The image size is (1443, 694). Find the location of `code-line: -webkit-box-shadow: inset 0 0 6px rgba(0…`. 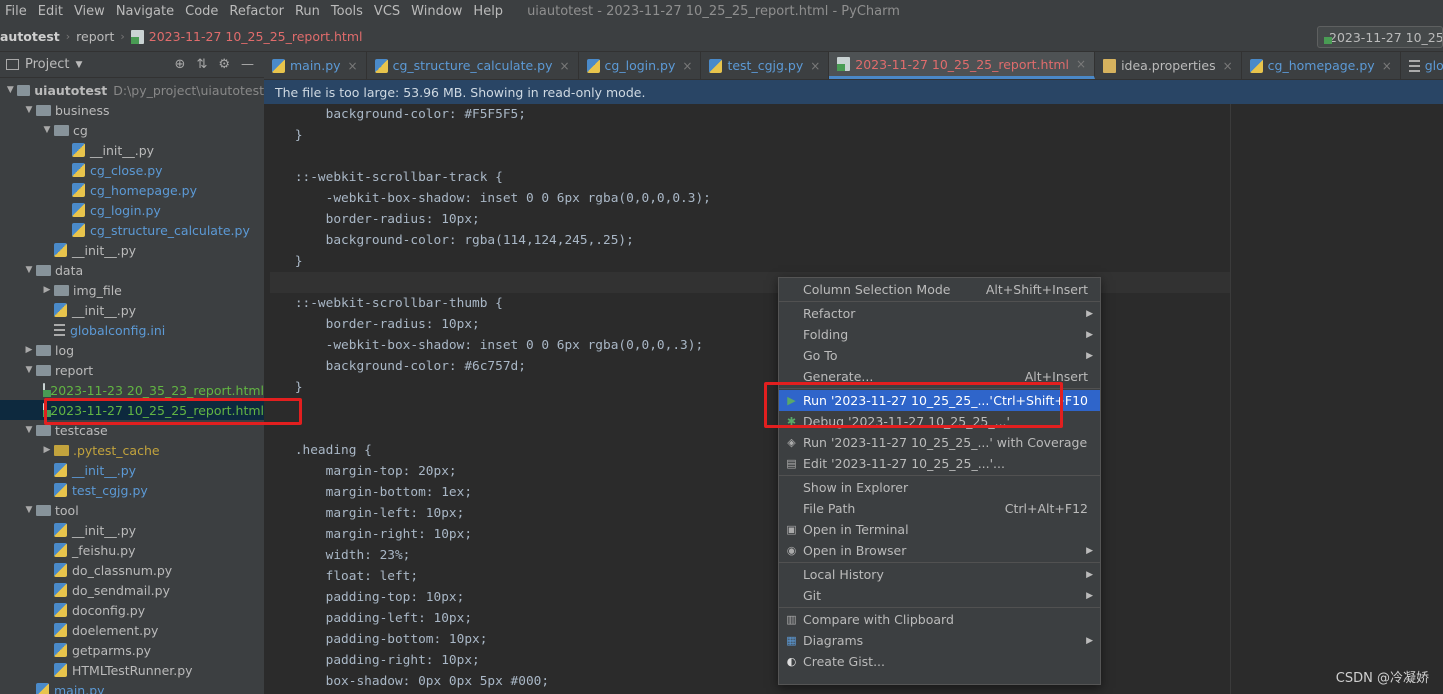

code-line: -webkit-box-shadow: inset 0 0 6px rgba(0… is located at coordinates (484, 345).